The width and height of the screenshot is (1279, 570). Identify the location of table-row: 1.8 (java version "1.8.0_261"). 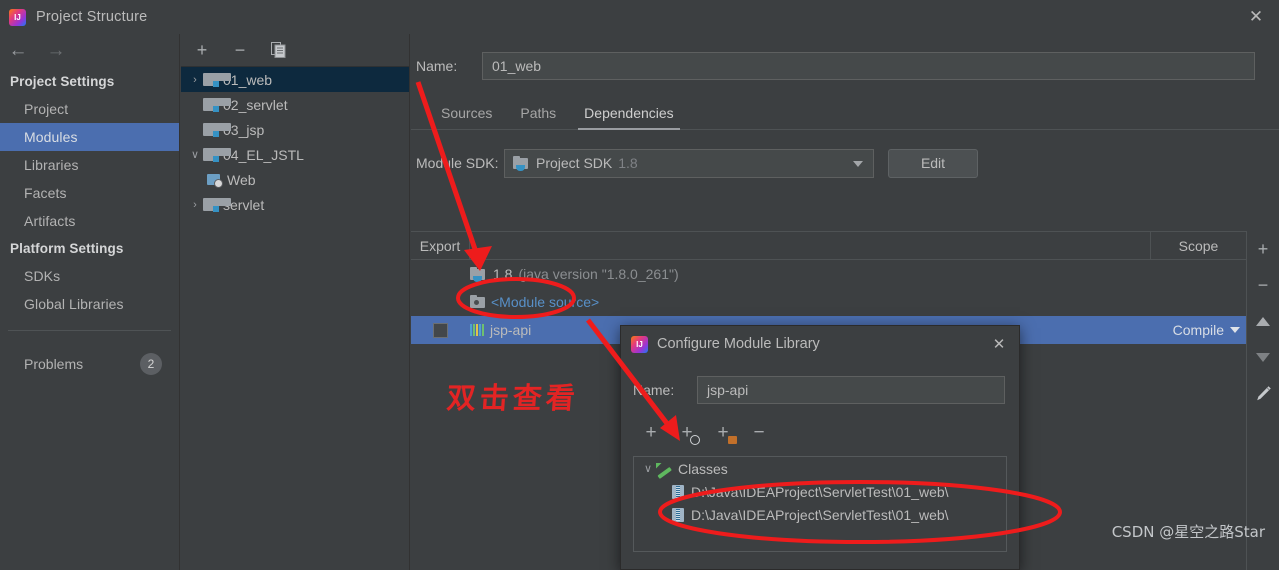
(845, 274).